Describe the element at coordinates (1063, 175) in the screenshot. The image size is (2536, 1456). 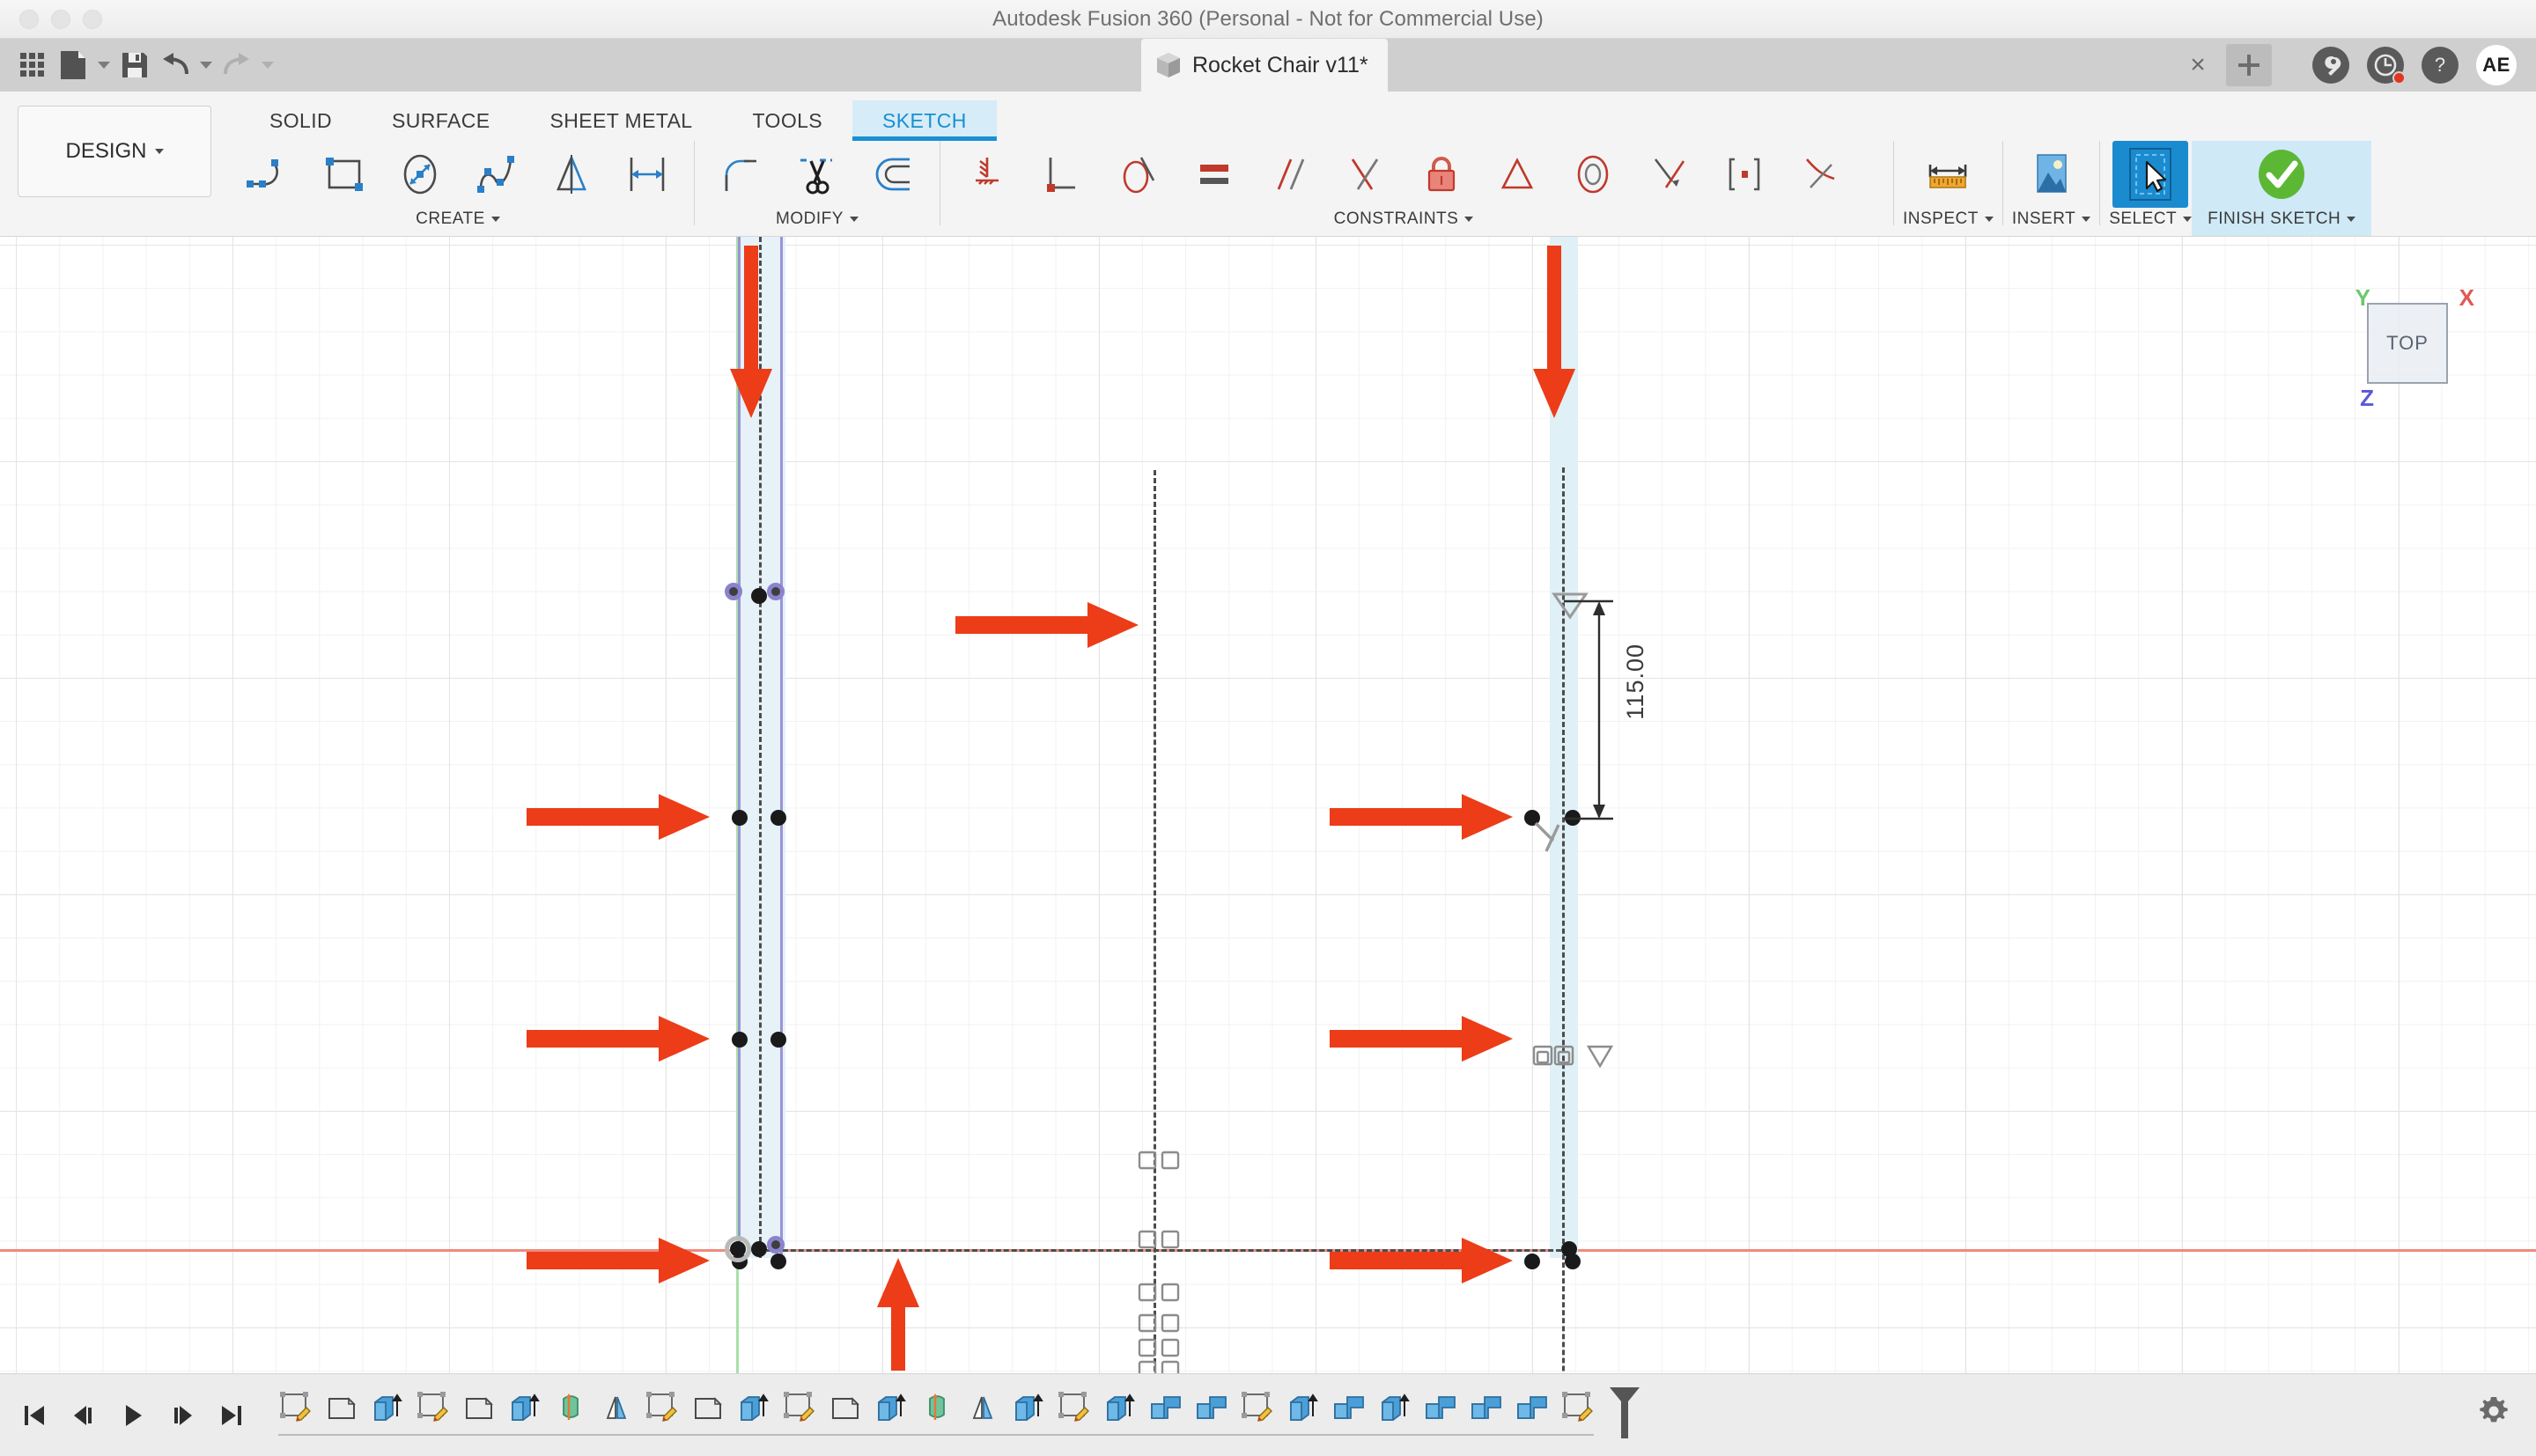
I see `perpendicular-constraint` at that location.